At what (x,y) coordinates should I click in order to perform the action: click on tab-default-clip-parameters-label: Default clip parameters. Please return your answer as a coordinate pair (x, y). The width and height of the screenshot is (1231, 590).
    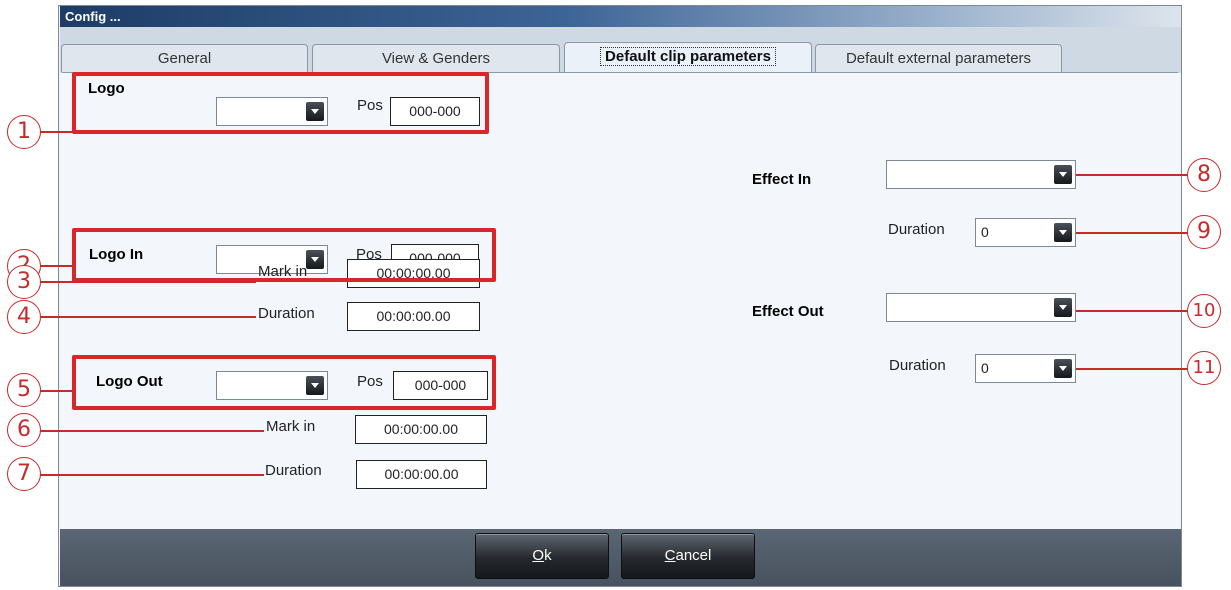
    Looking at the image, I should click on (688, 56).